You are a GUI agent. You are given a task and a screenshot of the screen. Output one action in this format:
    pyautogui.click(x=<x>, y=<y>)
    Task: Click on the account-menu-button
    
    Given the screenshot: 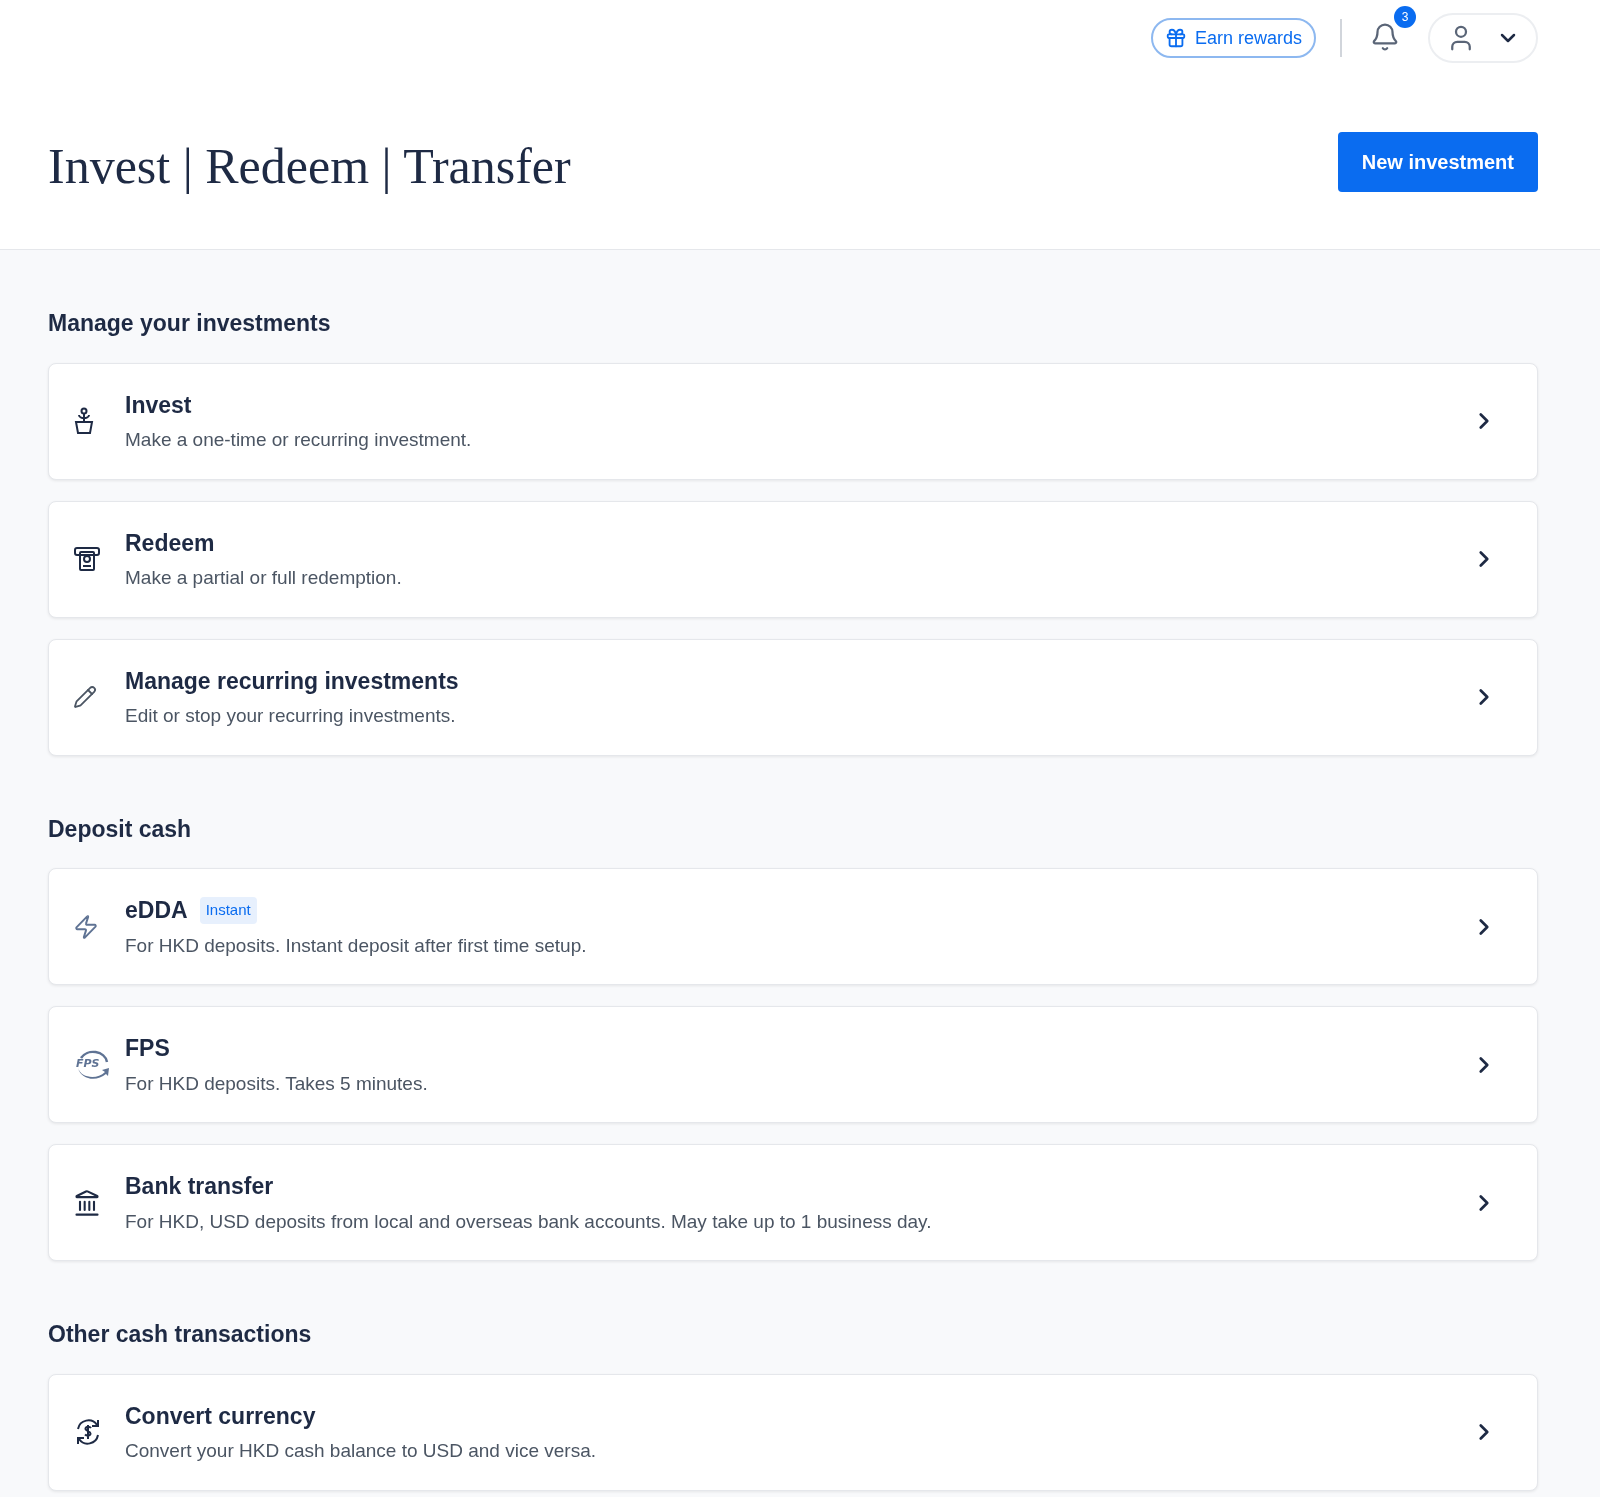 What is the action you would take?
    pyautogui.click(x=1483, y=38)
    